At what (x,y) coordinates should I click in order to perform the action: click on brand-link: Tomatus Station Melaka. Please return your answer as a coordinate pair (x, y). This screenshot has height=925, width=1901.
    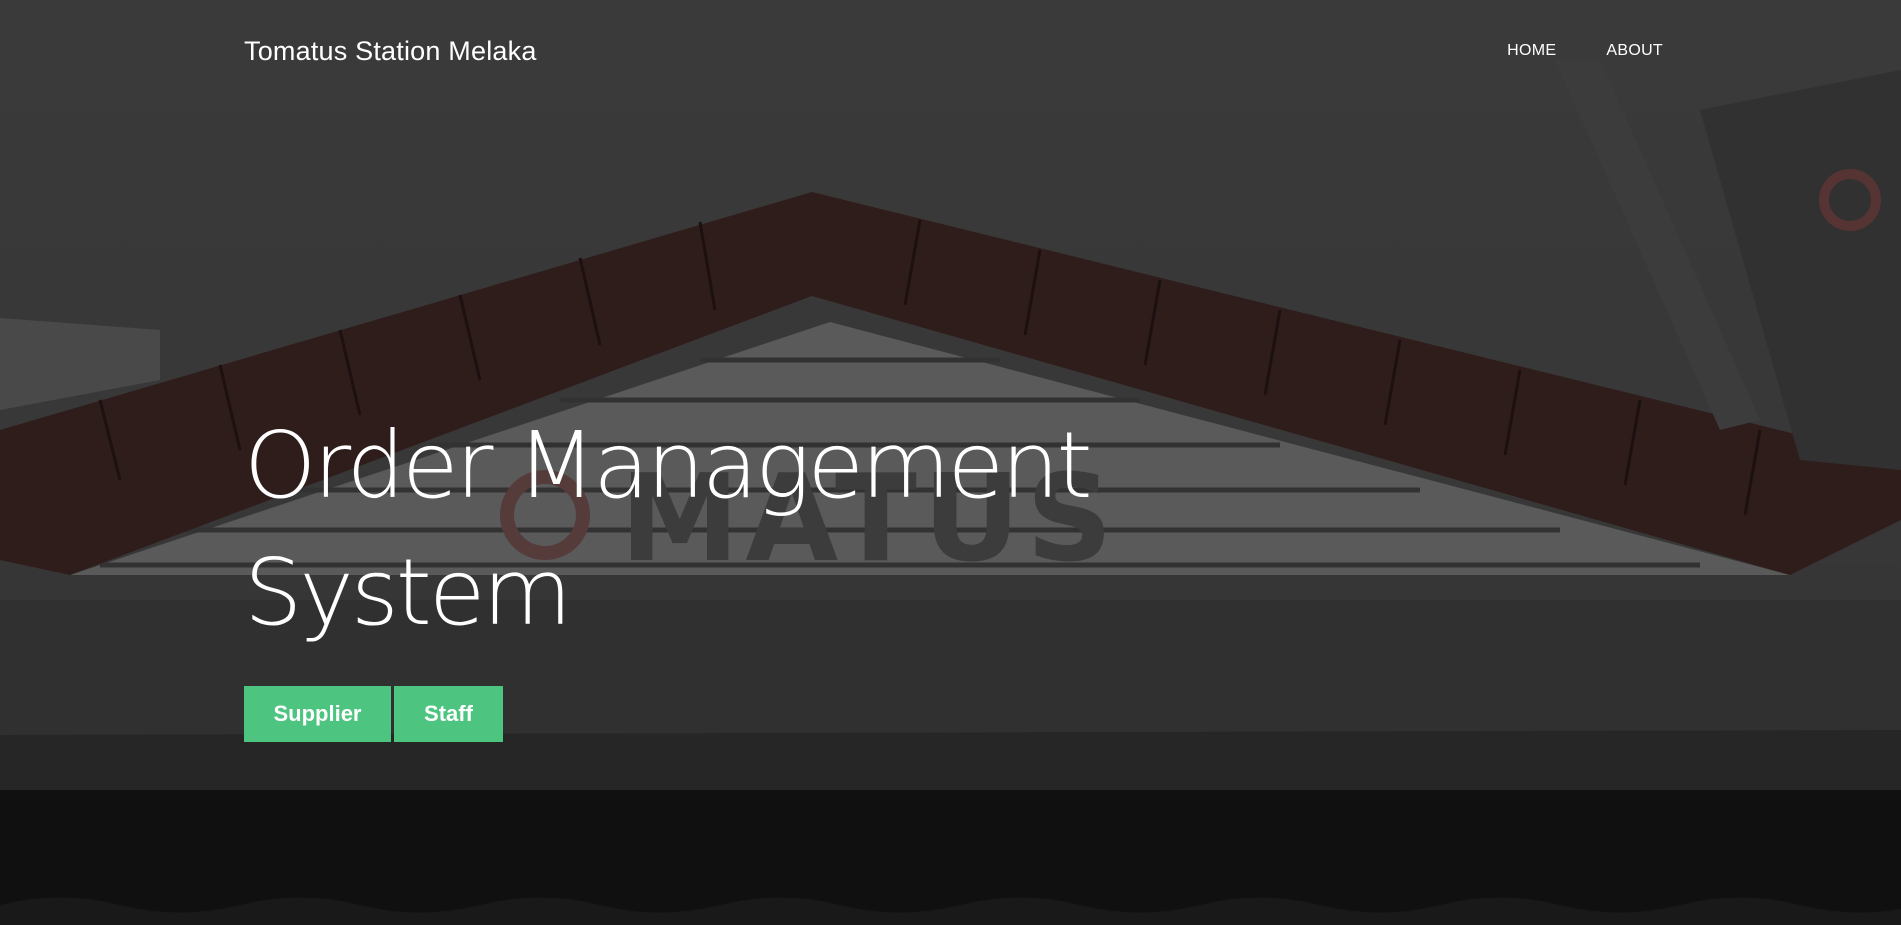
    Looking at the image, I should click on (390, 51).